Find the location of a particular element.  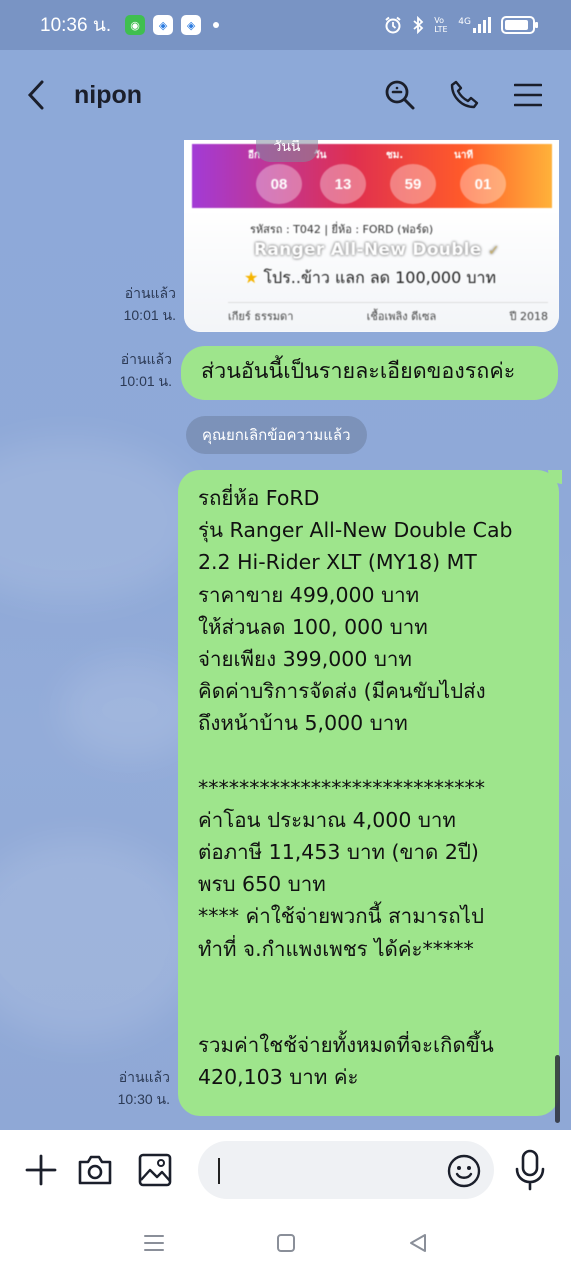

voice-button is located at coordinates (530, 1172).